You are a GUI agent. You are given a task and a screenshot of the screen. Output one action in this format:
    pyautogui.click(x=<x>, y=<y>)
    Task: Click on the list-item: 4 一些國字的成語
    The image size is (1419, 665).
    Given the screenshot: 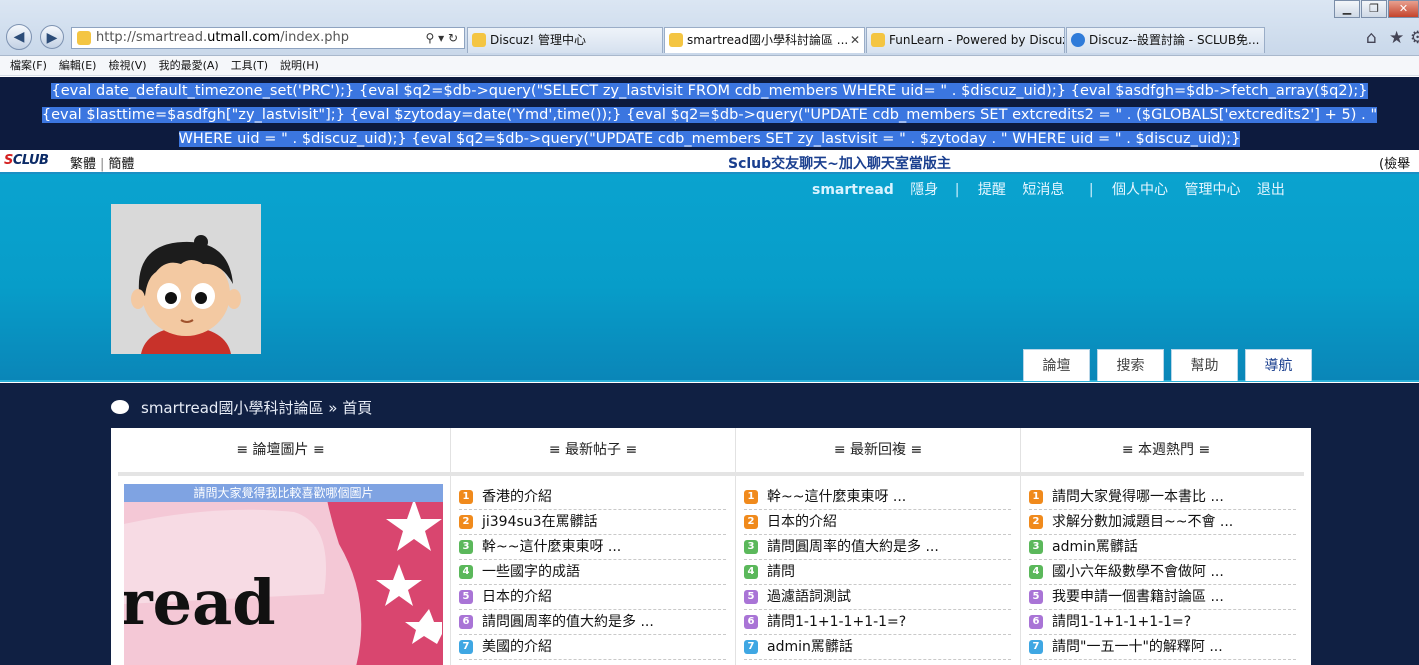 What is the action you would take?
    pyautogui.click(x=592, y=572)
    